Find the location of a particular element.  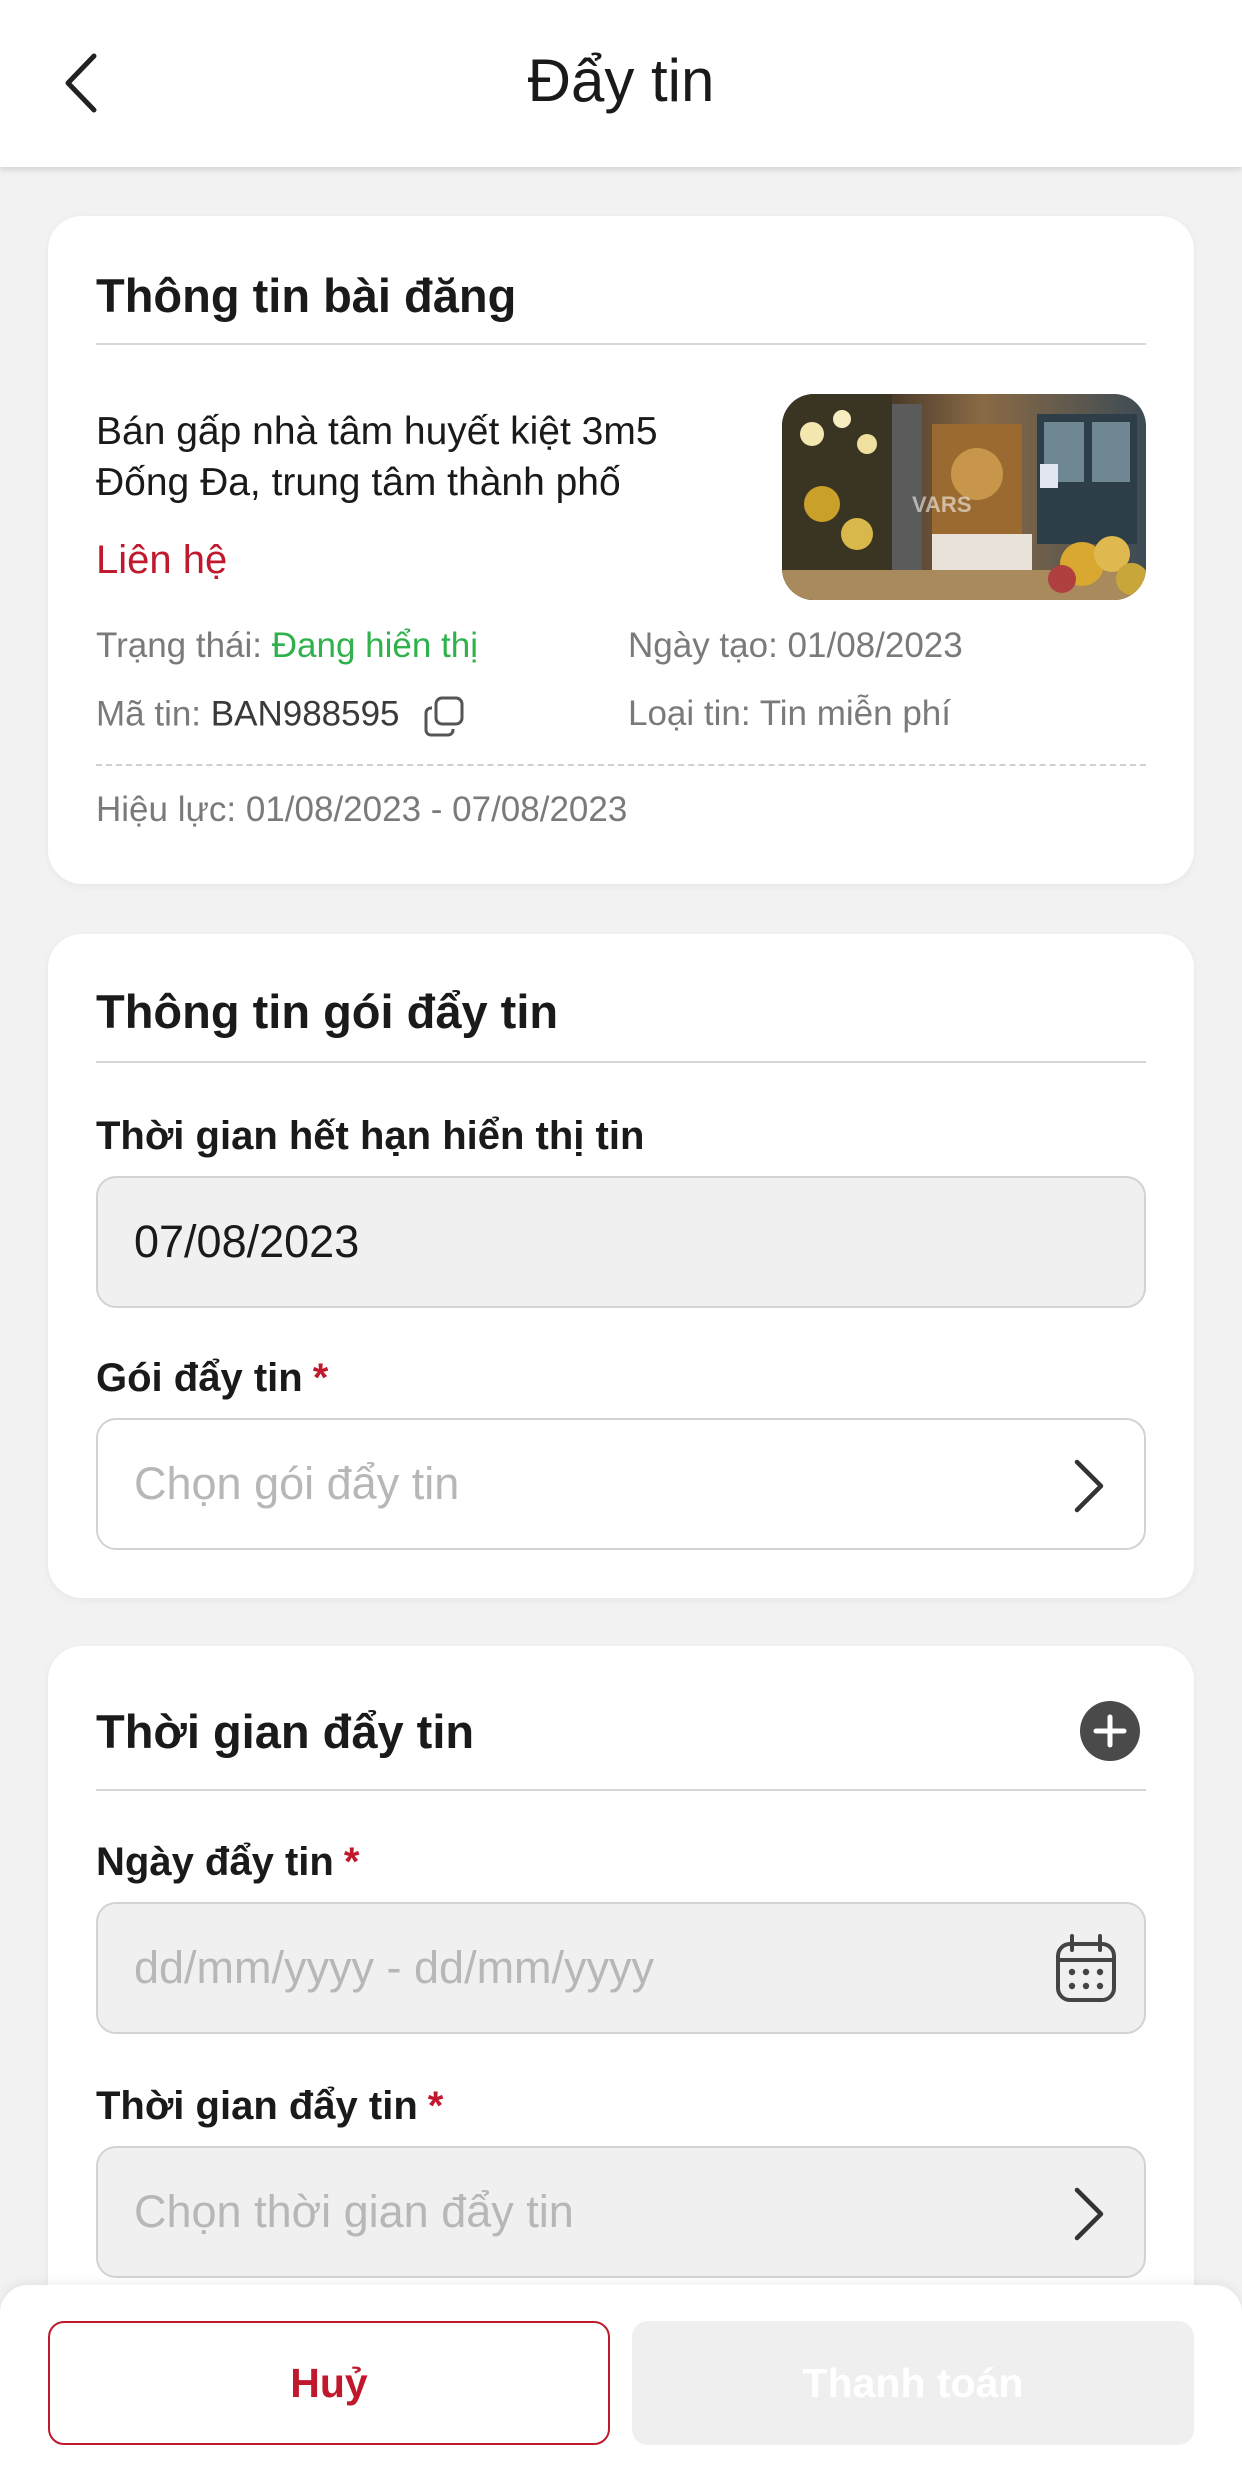

push-date-field: dd/mm/yyyy - dd/mm/yyyy is located at coordinates (621, 1968).